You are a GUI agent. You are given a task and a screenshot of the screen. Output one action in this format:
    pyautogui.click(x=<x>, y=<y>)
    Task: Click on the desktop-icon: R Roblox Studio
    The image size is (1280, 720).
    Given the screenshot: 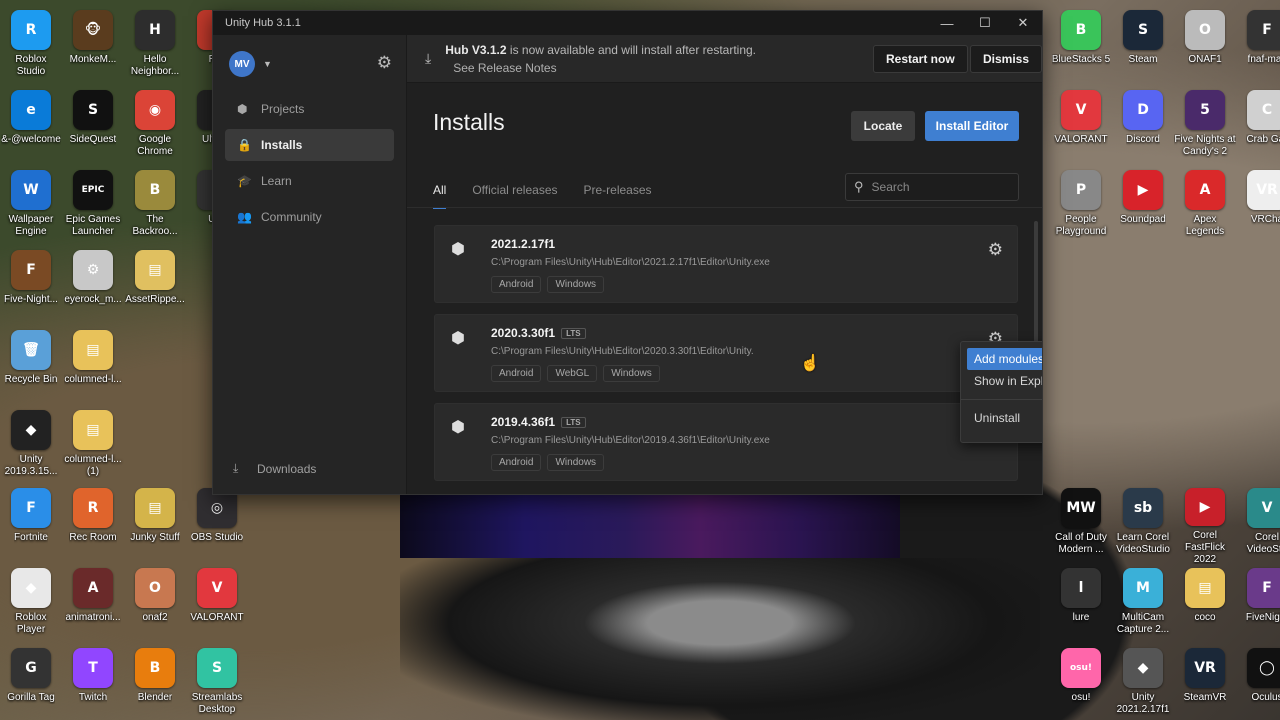 What is the action you would take?
    pyautogui.click(x=31, y=48)
    